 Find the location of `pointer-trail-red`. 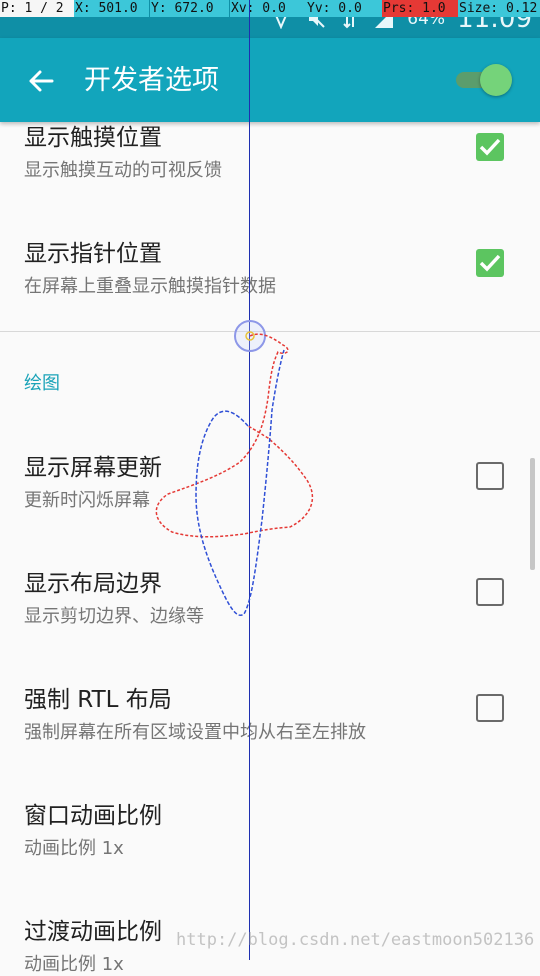

pointer-trail-red is located at coordinates (234, 435).